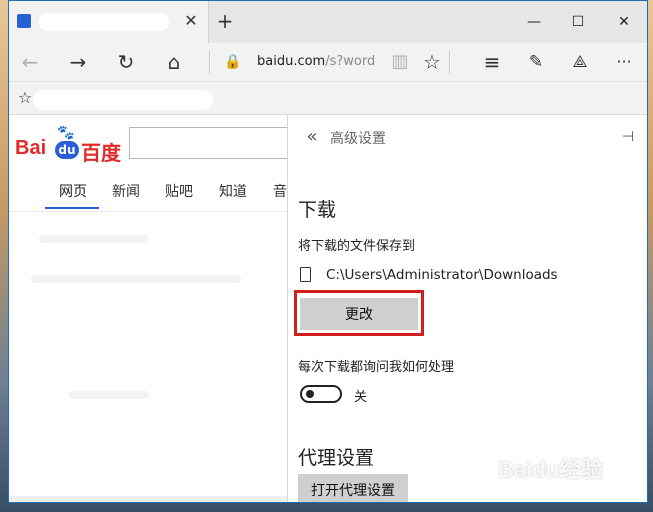  I want to click on baidu-jingyan-watermark: Baidu经验, so click(551, 469).